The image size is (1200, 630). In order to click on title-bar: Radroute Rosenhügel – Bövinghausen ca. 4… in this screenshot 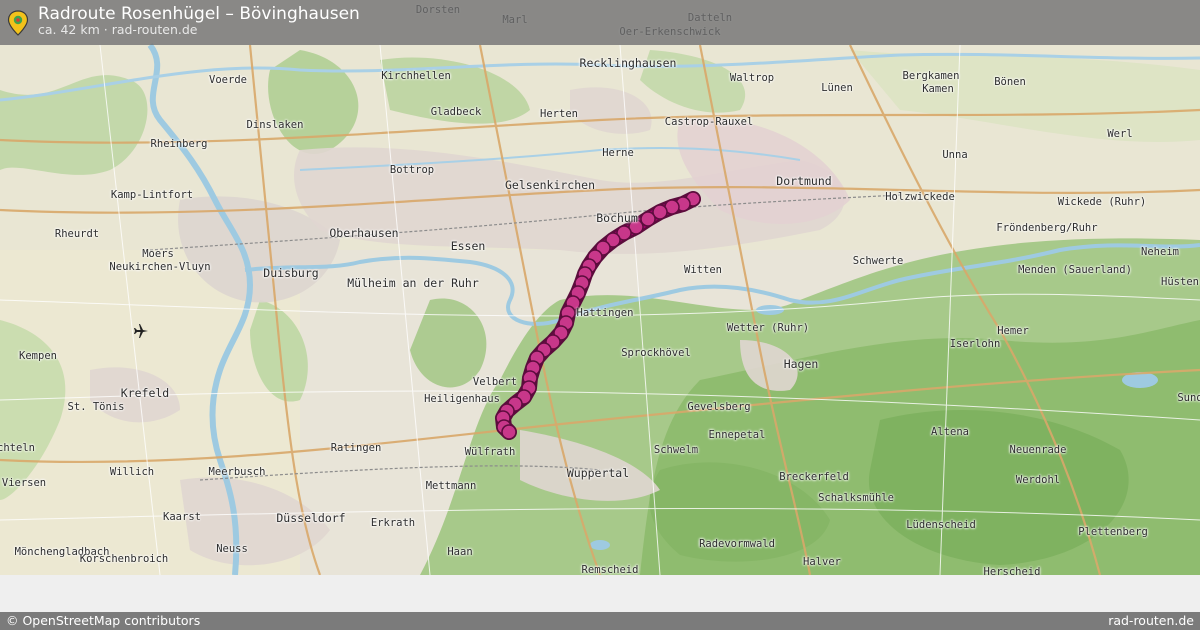, I will do `click(600, 22)`.